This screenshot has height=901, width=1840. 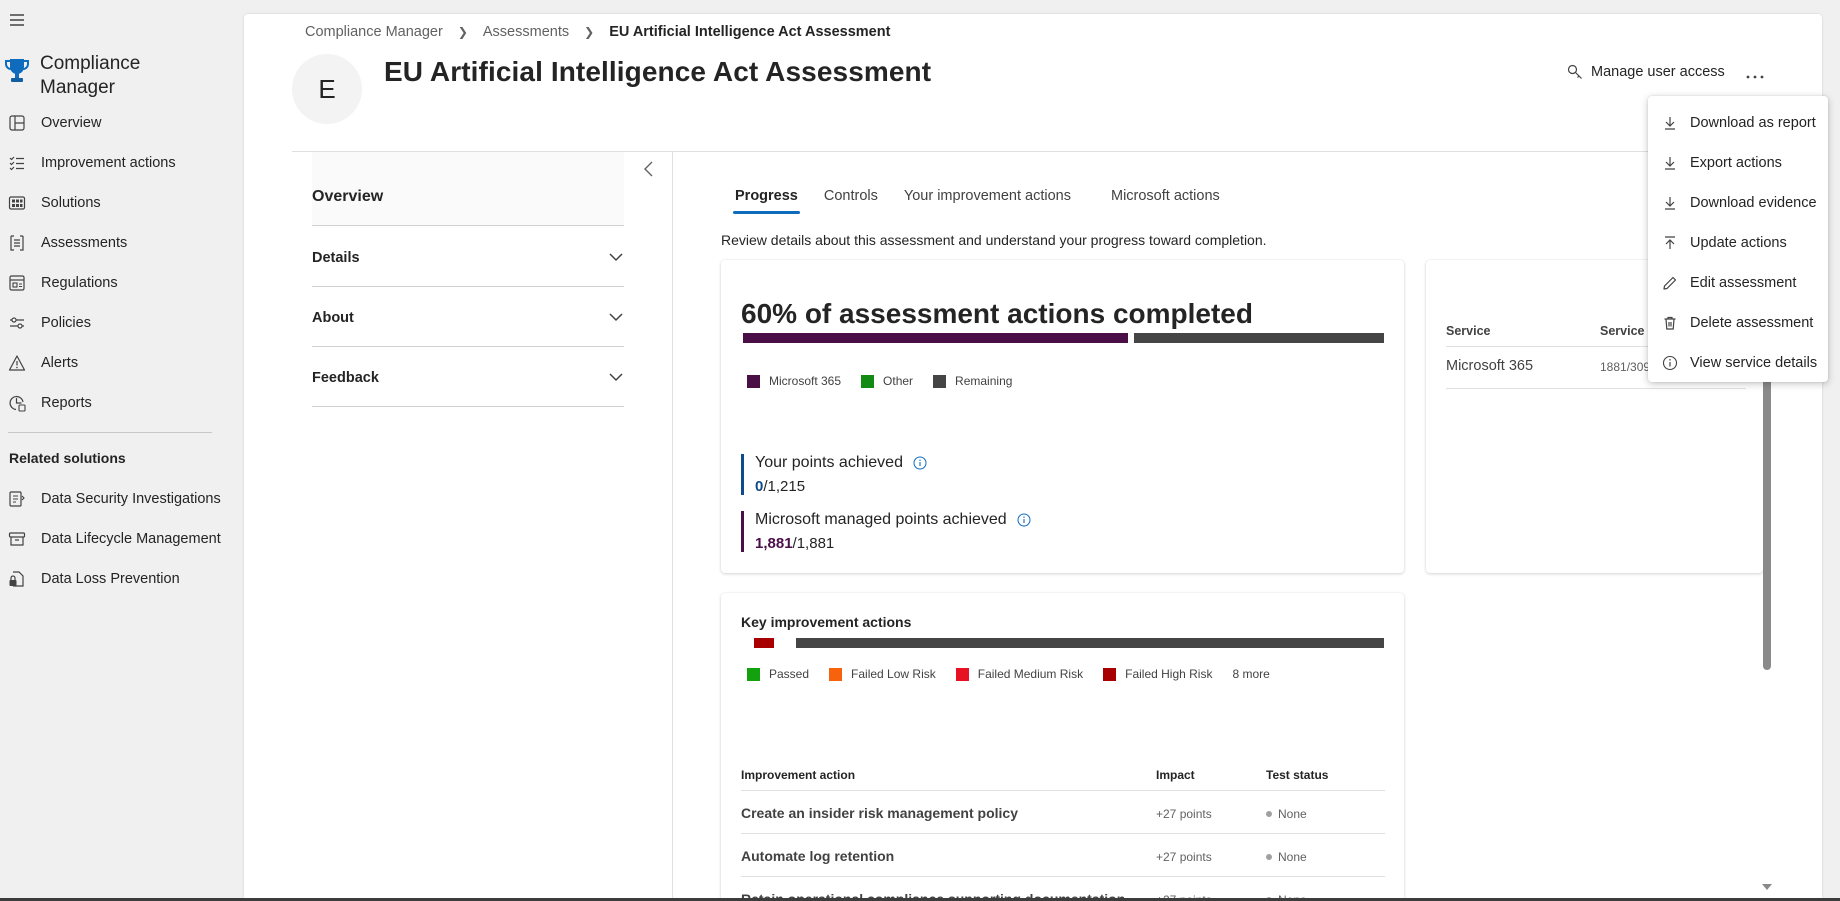 I want to click on brand-title: Compliance Manager, so click(x=90, y=75).